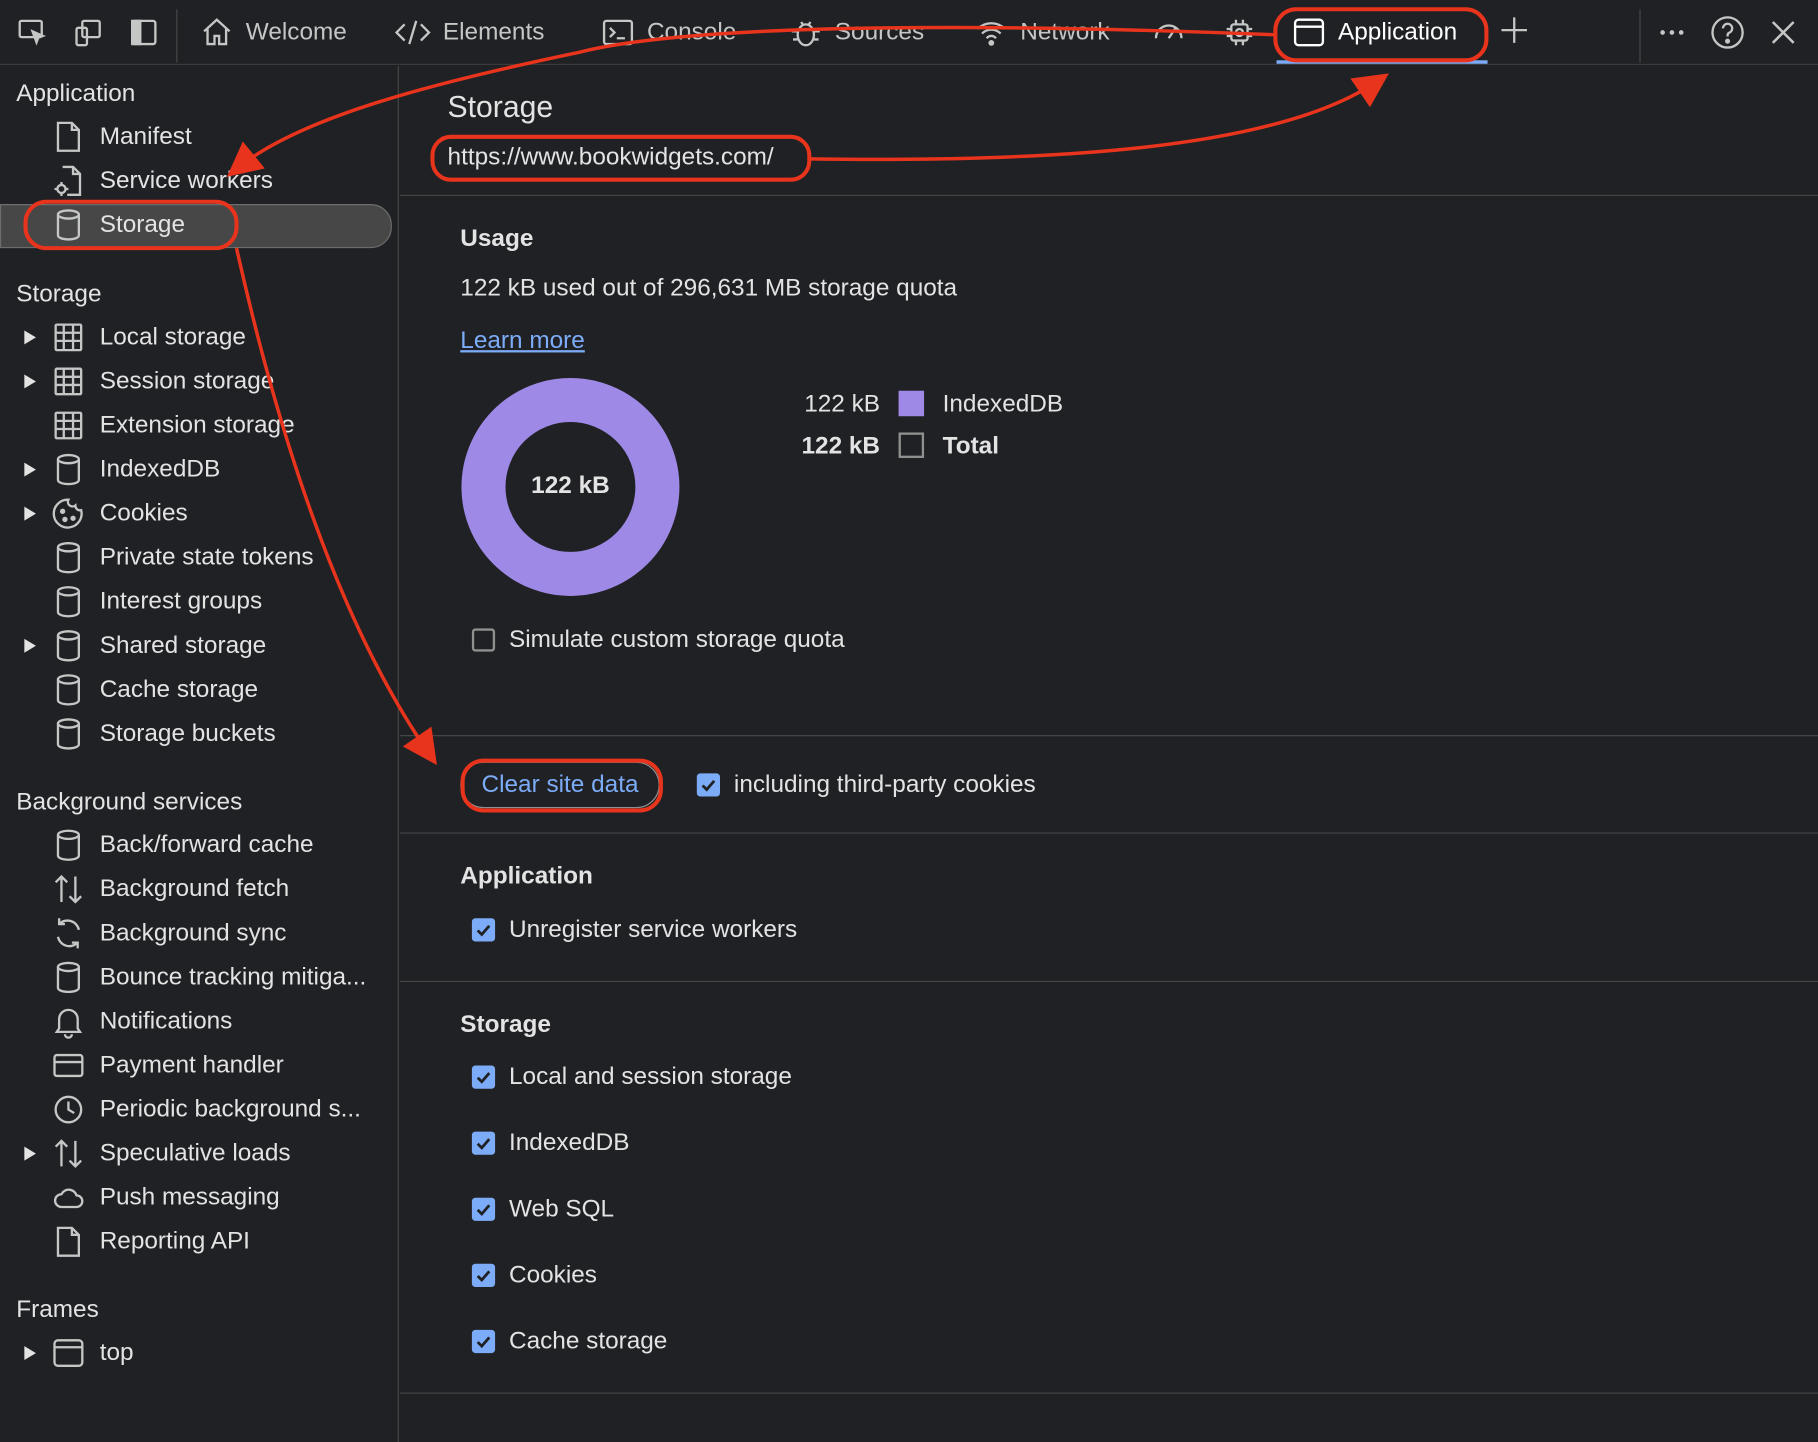 The width and height of the screenshot is (1818, 1442). What do you see at coordinates (634, 929) in the screenshot?
I see `unregister-service-workers-option: Unregister service workers` at bounding box center [634, 929].